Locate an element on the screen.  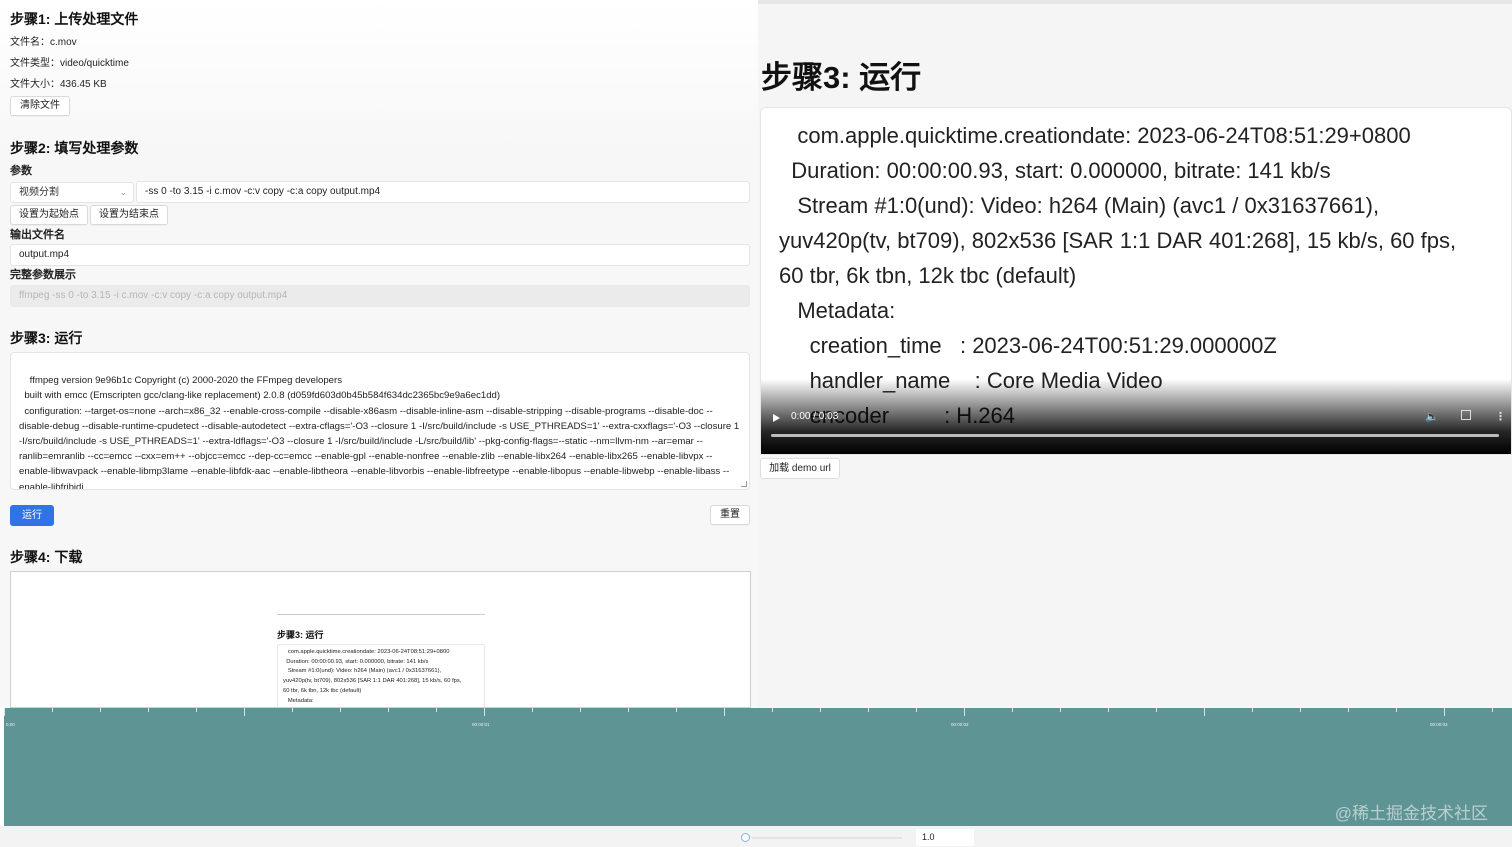
step2-title: 步骤2: 填写处理参数 is located at coordinates (74, 148).